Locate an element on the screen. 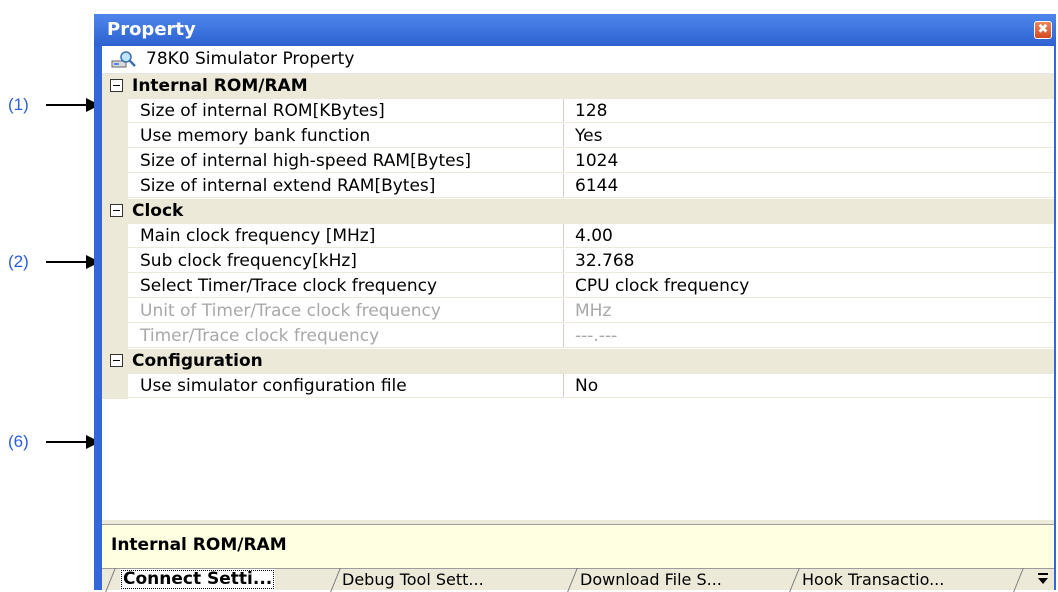  property-row: Main clock frequency [MHz] 4.00 is located at coordinates (578, 236).